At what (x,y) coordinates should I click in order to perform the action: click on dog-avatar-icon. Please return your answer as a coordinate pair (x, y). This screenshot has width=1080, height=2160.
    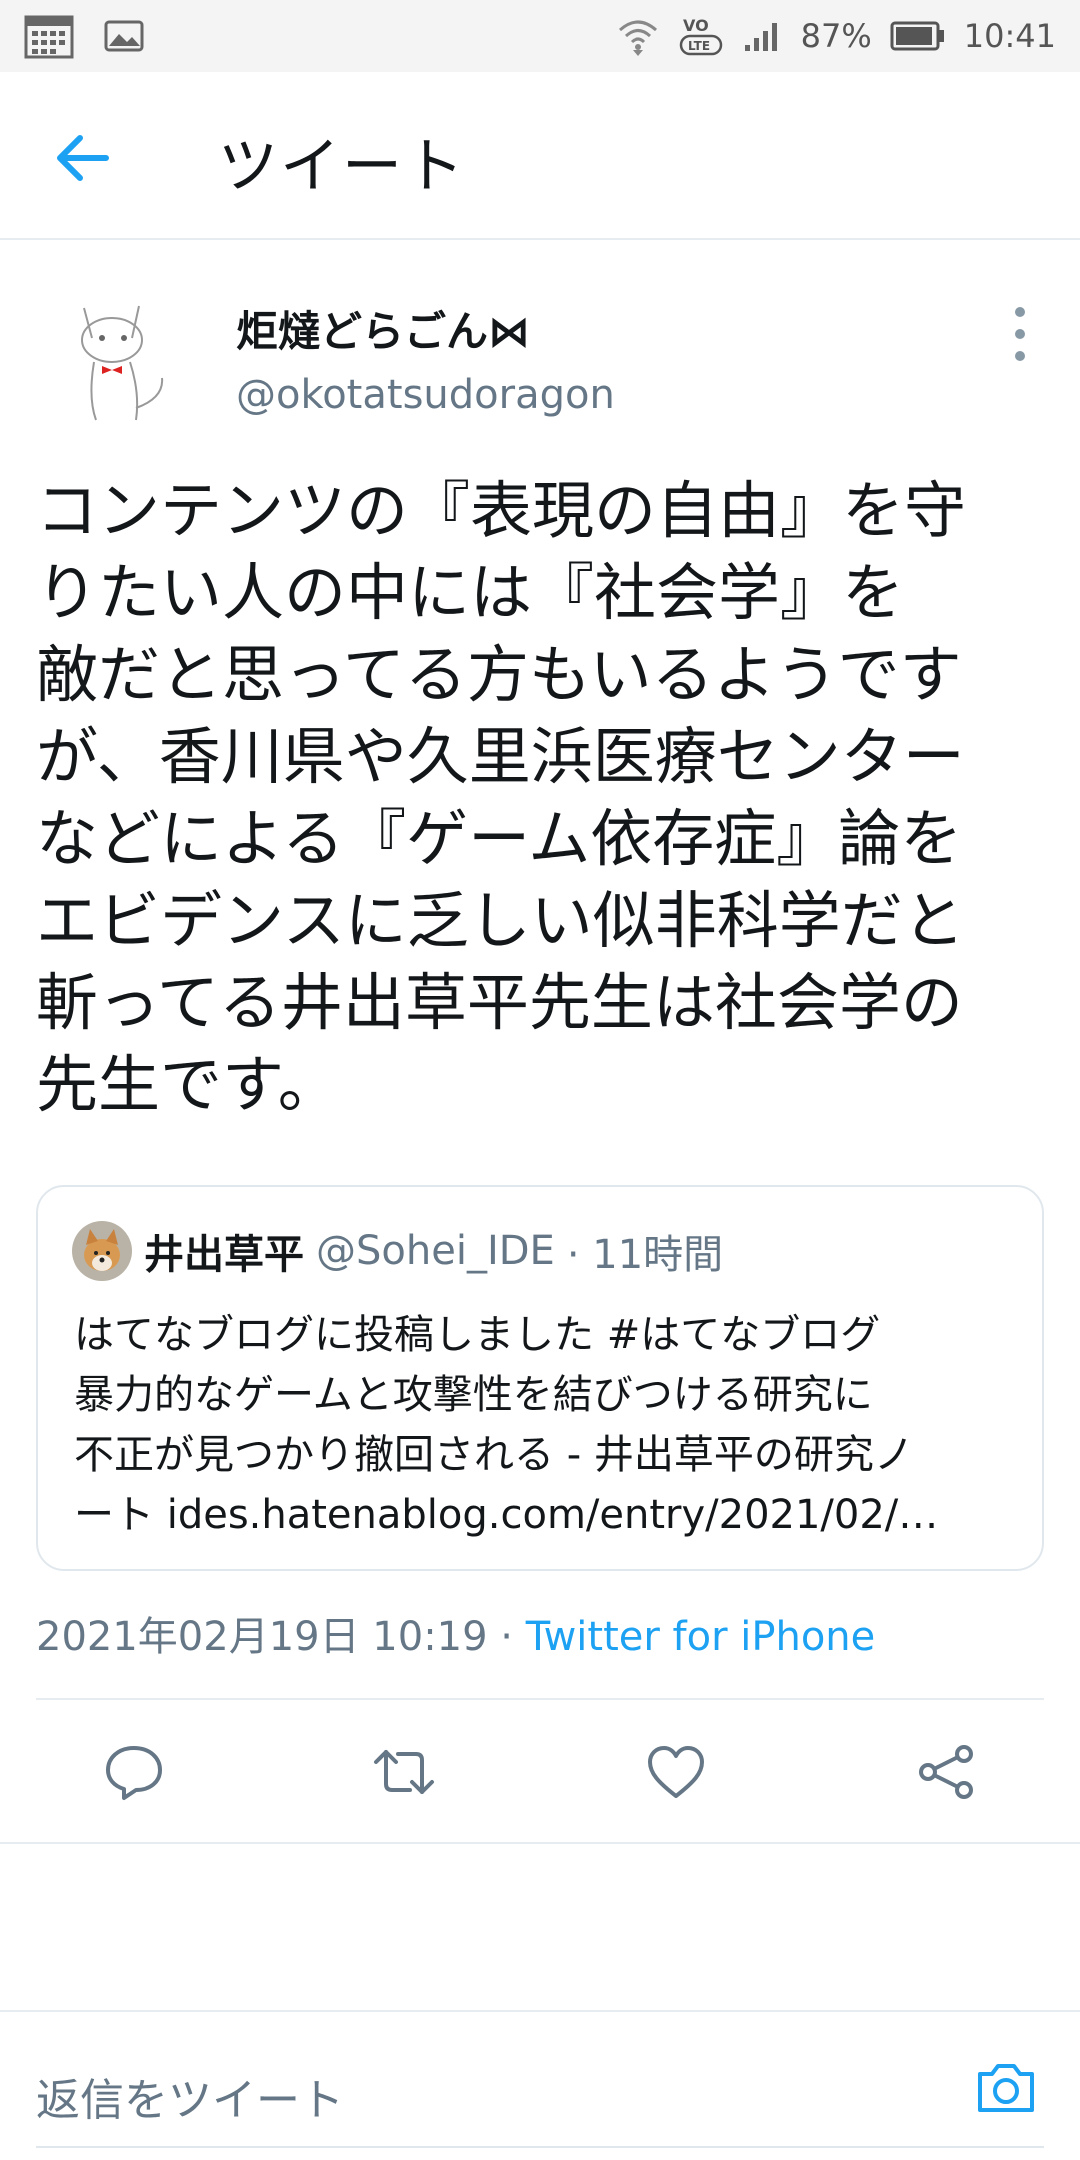
    Looking at the image, I should click on (102, 1251).